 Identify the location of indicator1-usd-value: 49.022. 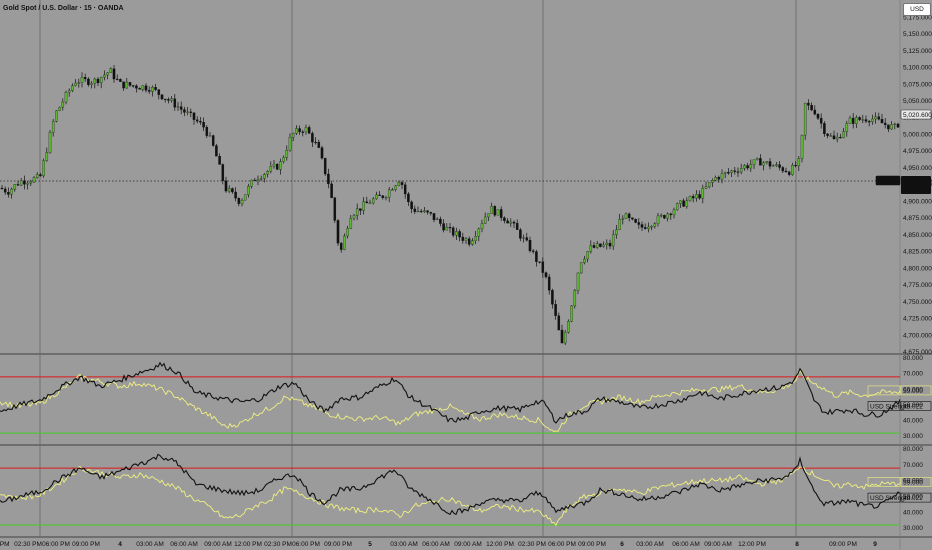
(913, 407).